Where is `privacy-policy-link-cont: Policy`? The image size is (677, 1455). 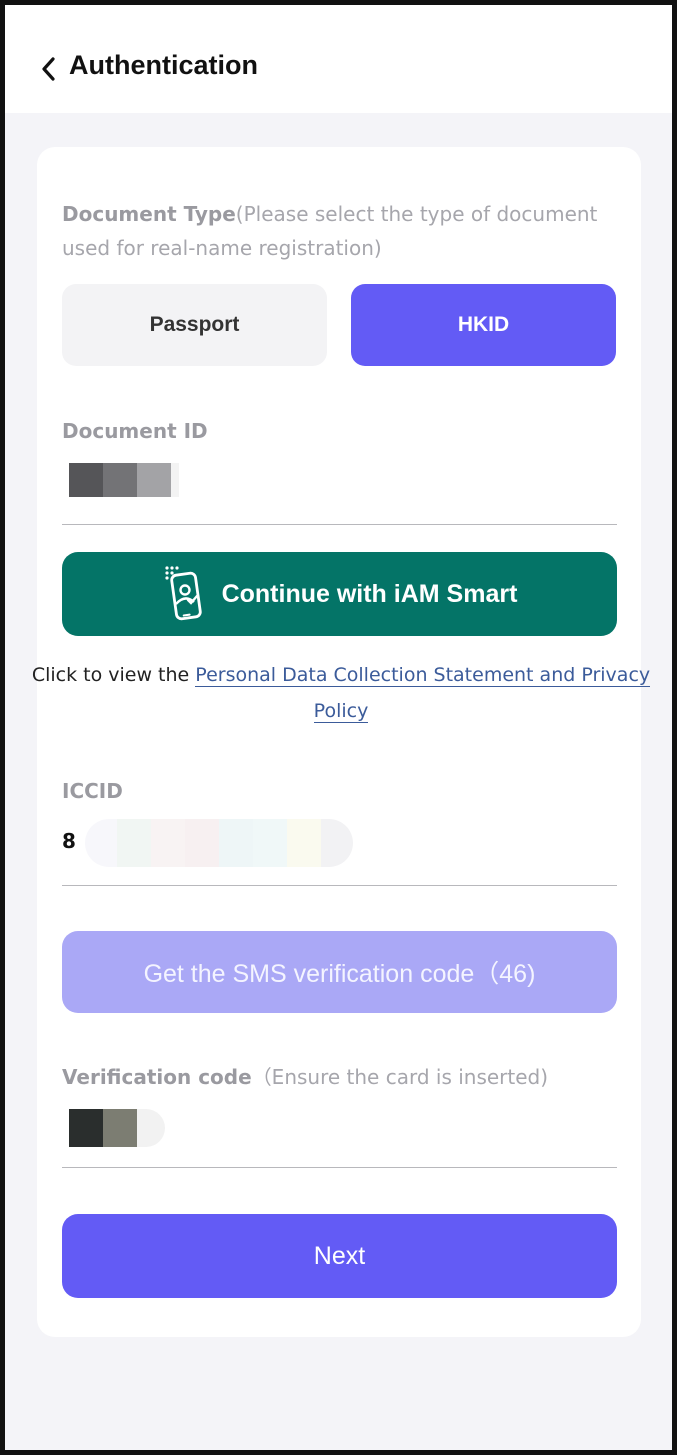
privacy-policy-link-cont: Policy is located at coordinates (341, 711).